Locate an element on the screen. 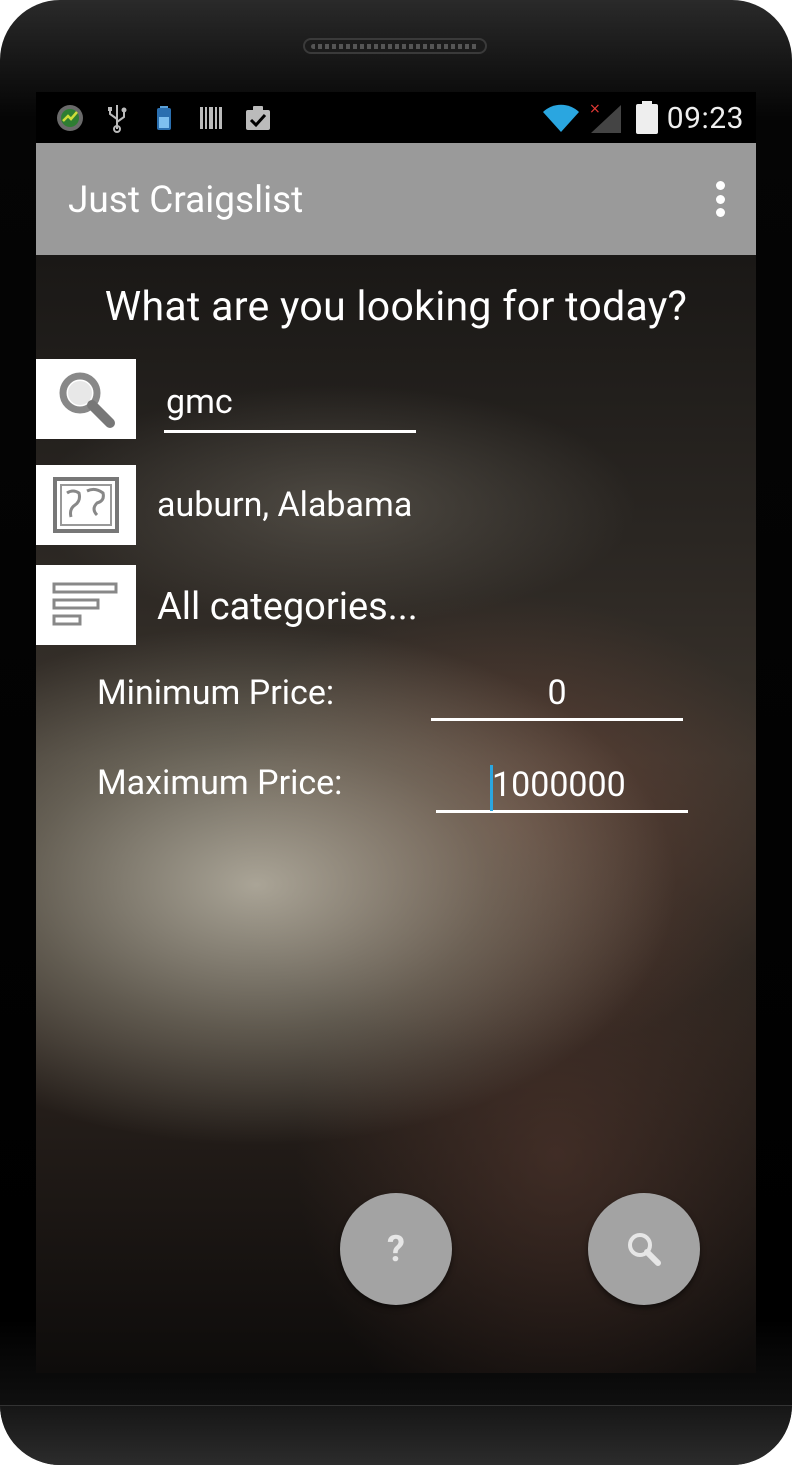 The height and width of the screenshot is (1465, 792). min-price-label: Minimum Price: is located at coordinates (216, 693).